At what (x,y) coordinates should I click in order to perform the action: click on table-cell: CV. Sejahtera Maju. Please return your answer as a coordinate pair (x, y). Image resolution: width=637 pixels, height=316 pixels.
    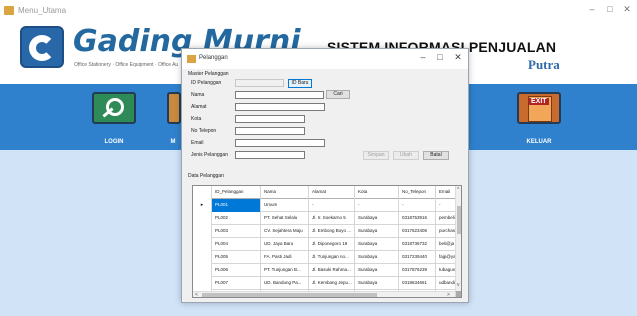
    Looking at the image, I should click on (285, 231).